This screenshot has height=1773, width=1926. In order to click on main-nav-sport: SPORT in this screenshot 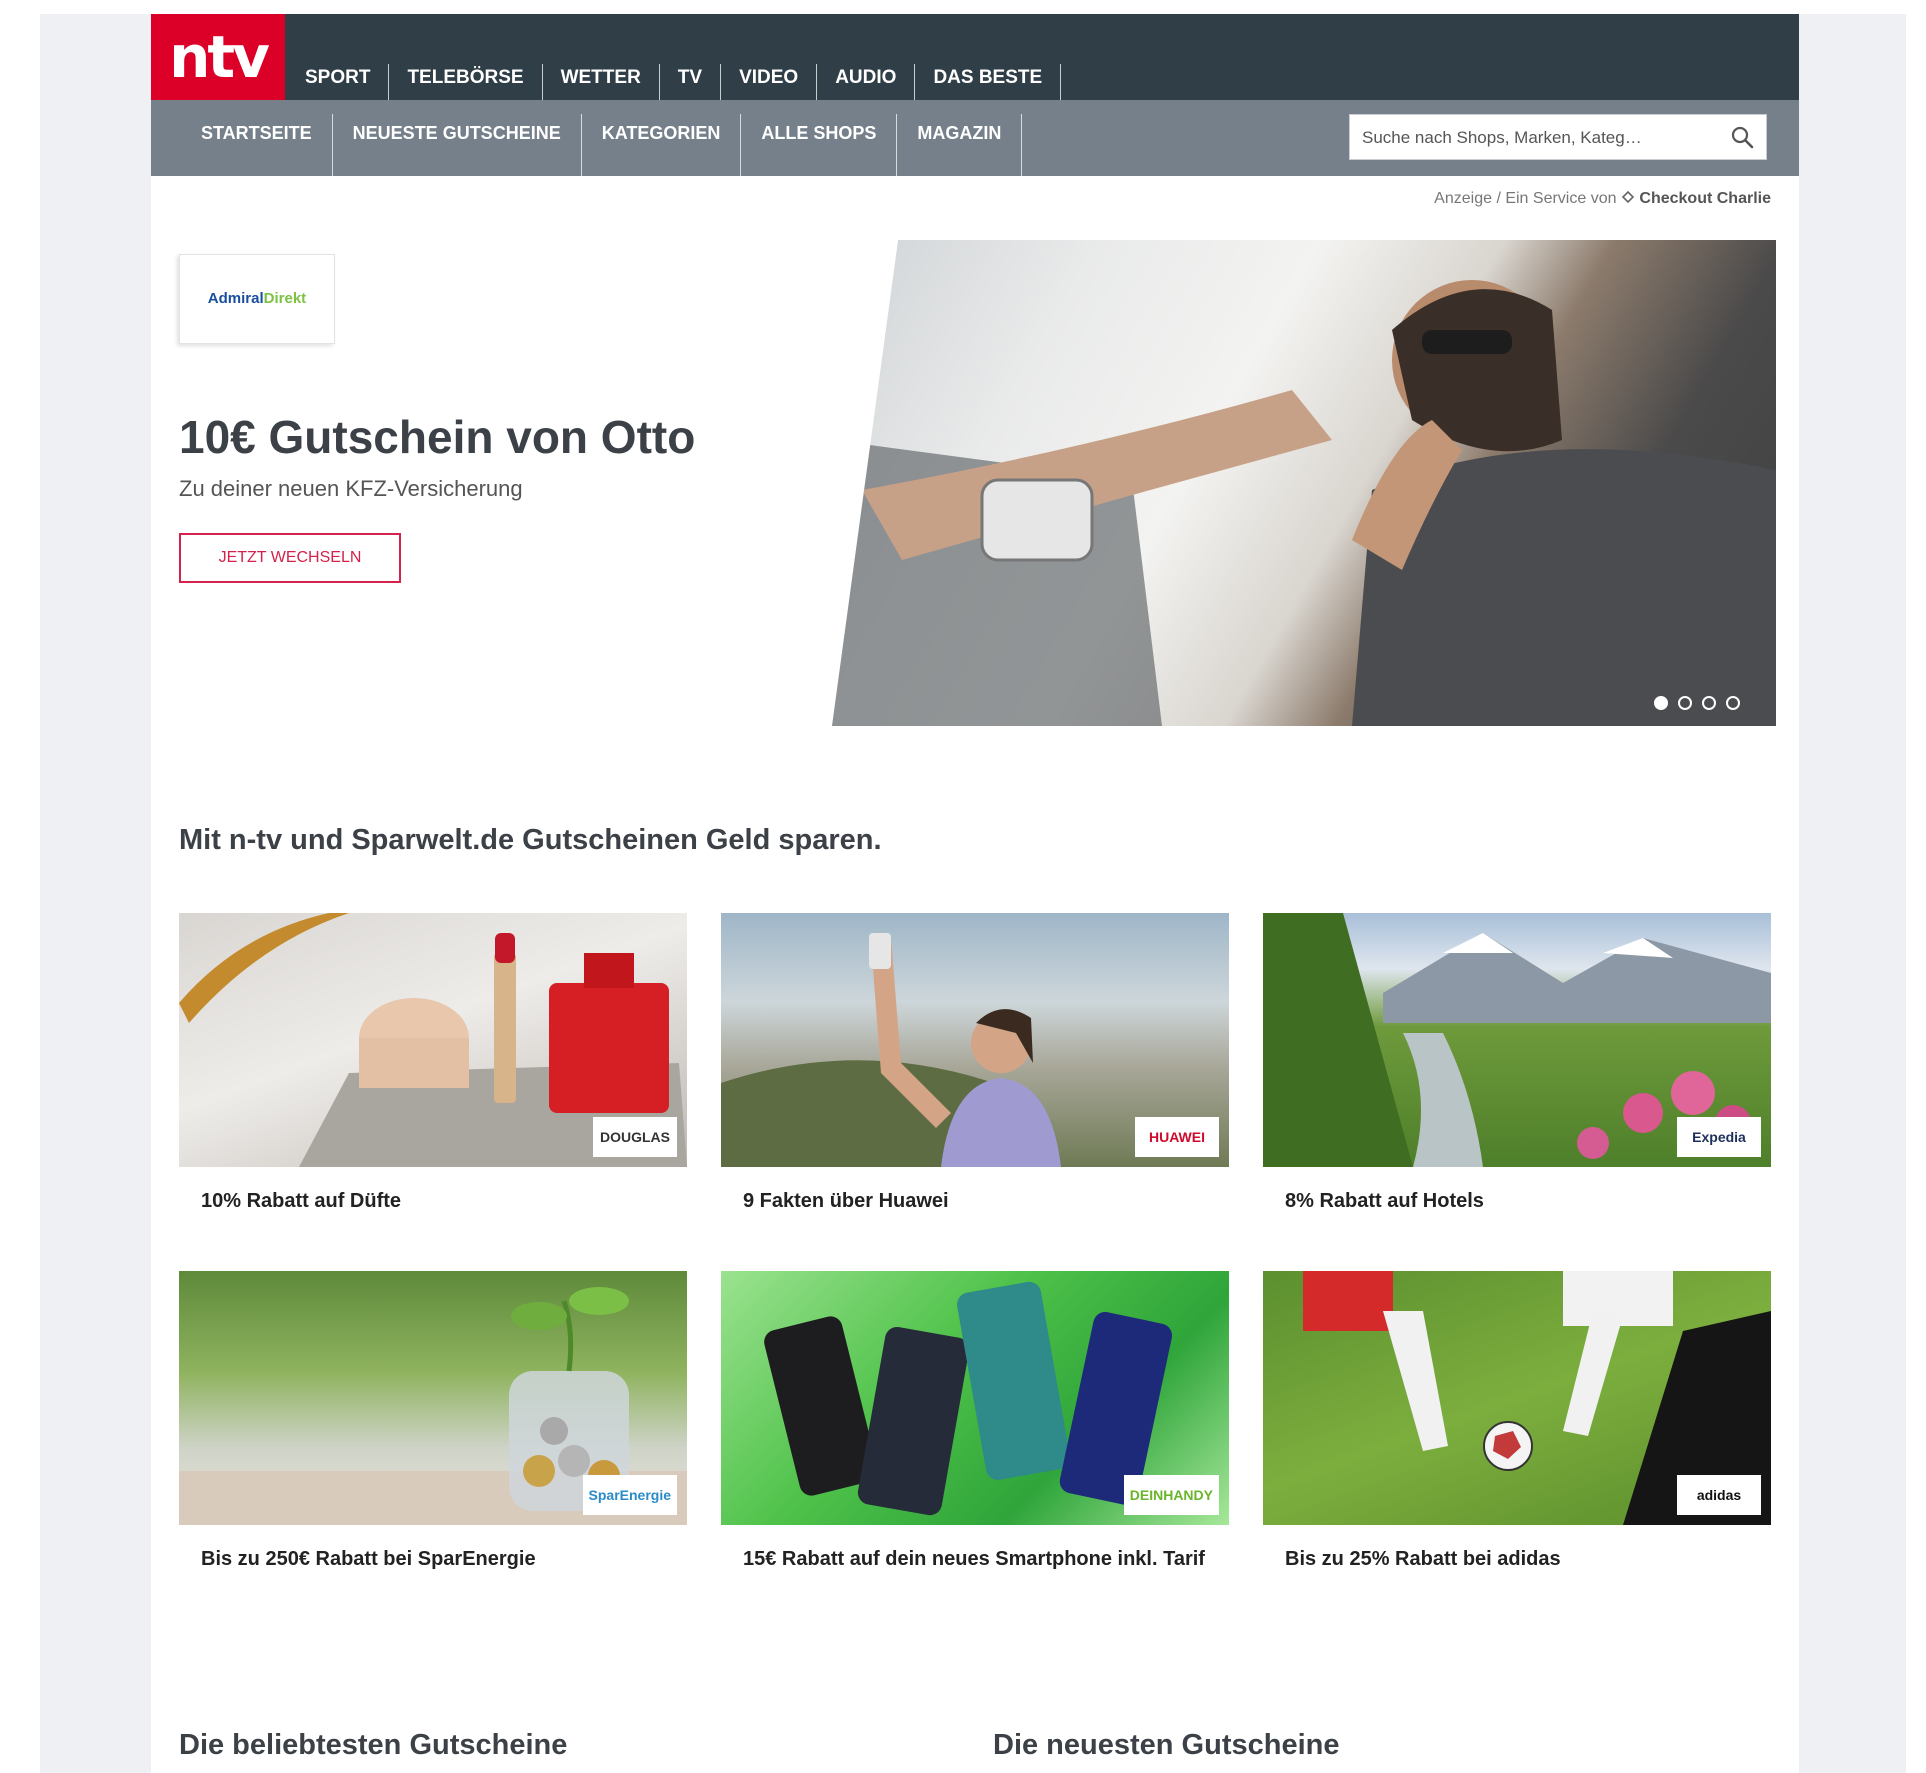, I will do `click(337, 82)`.